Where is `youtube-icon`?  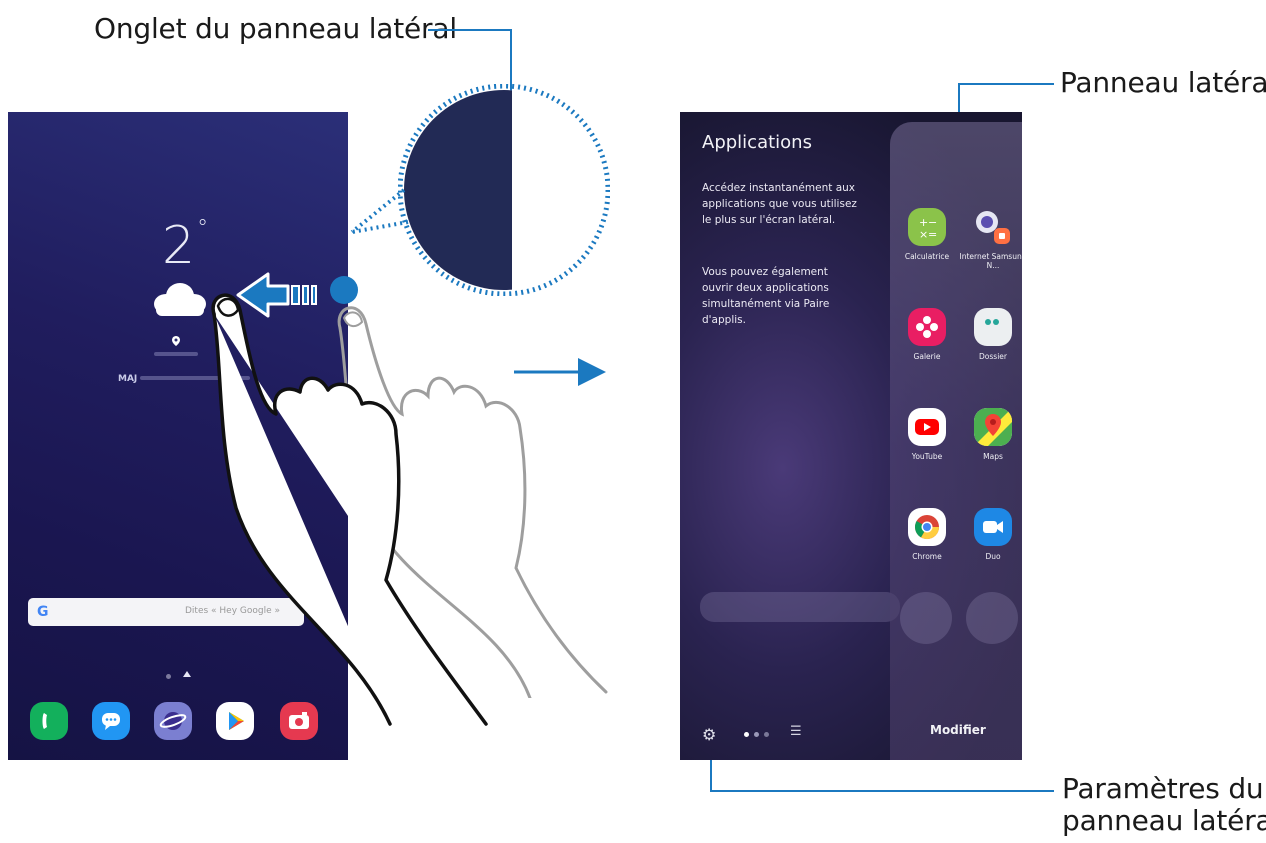
youtube-icon is located at coordinates (927, 427).